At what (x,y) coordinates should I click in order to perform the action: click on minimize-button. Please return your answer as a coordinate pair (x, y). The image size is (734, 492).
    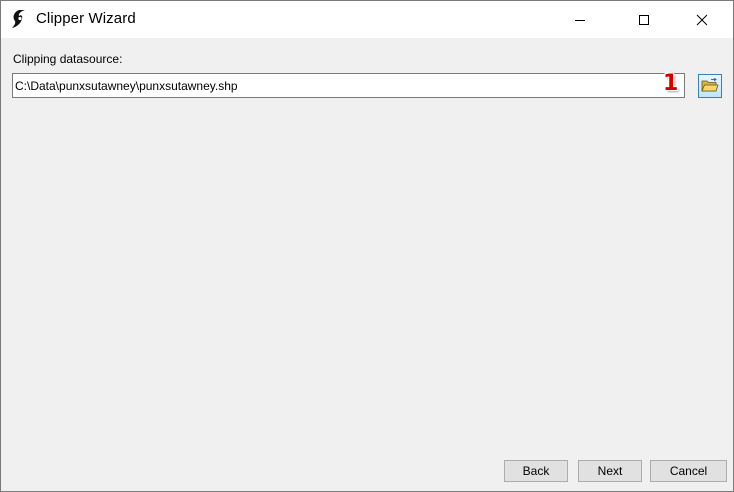
    Looking at the image, I should click on (580, 19).